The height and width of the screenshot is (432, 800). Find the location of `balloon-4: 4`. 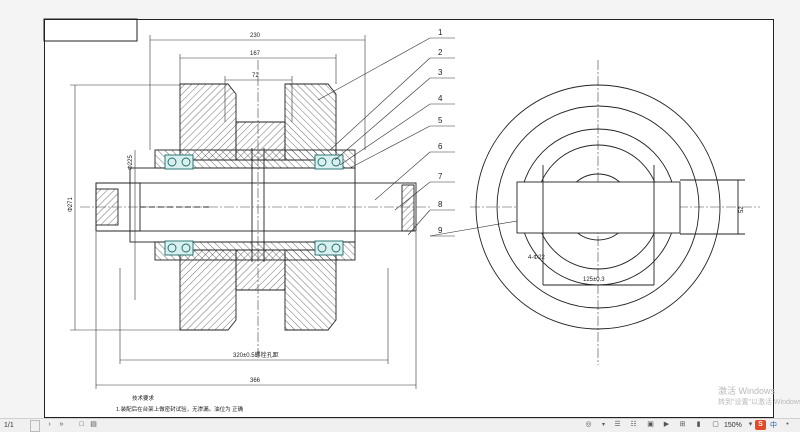

balloon-4: 4 is located at coordinates (440, 98).